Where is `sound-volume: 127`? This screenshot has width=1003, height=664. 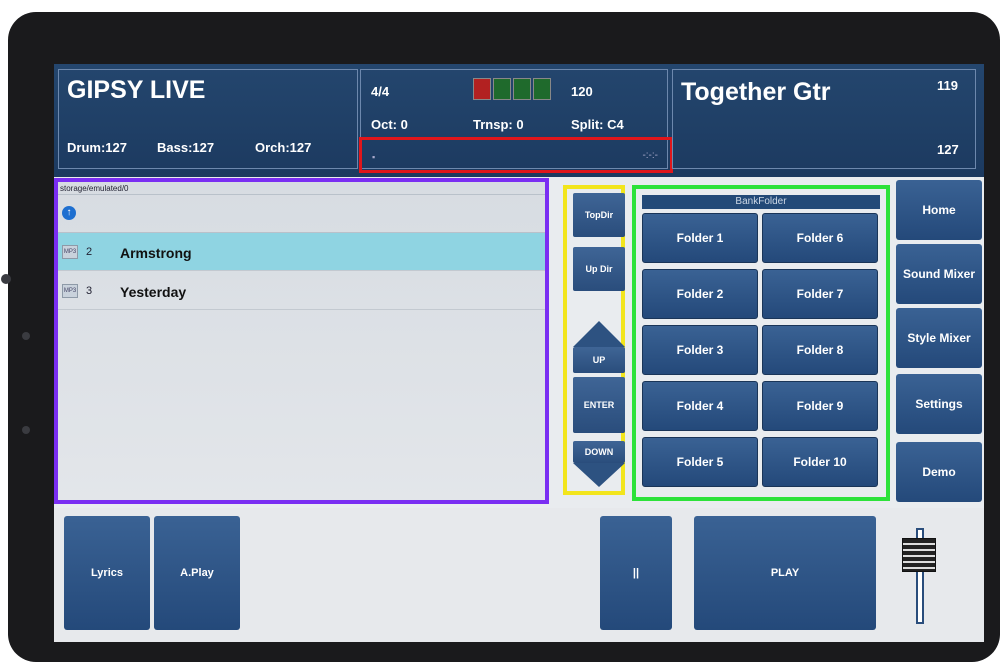 sound-volume: 127 is located at coordinates (948, 149).